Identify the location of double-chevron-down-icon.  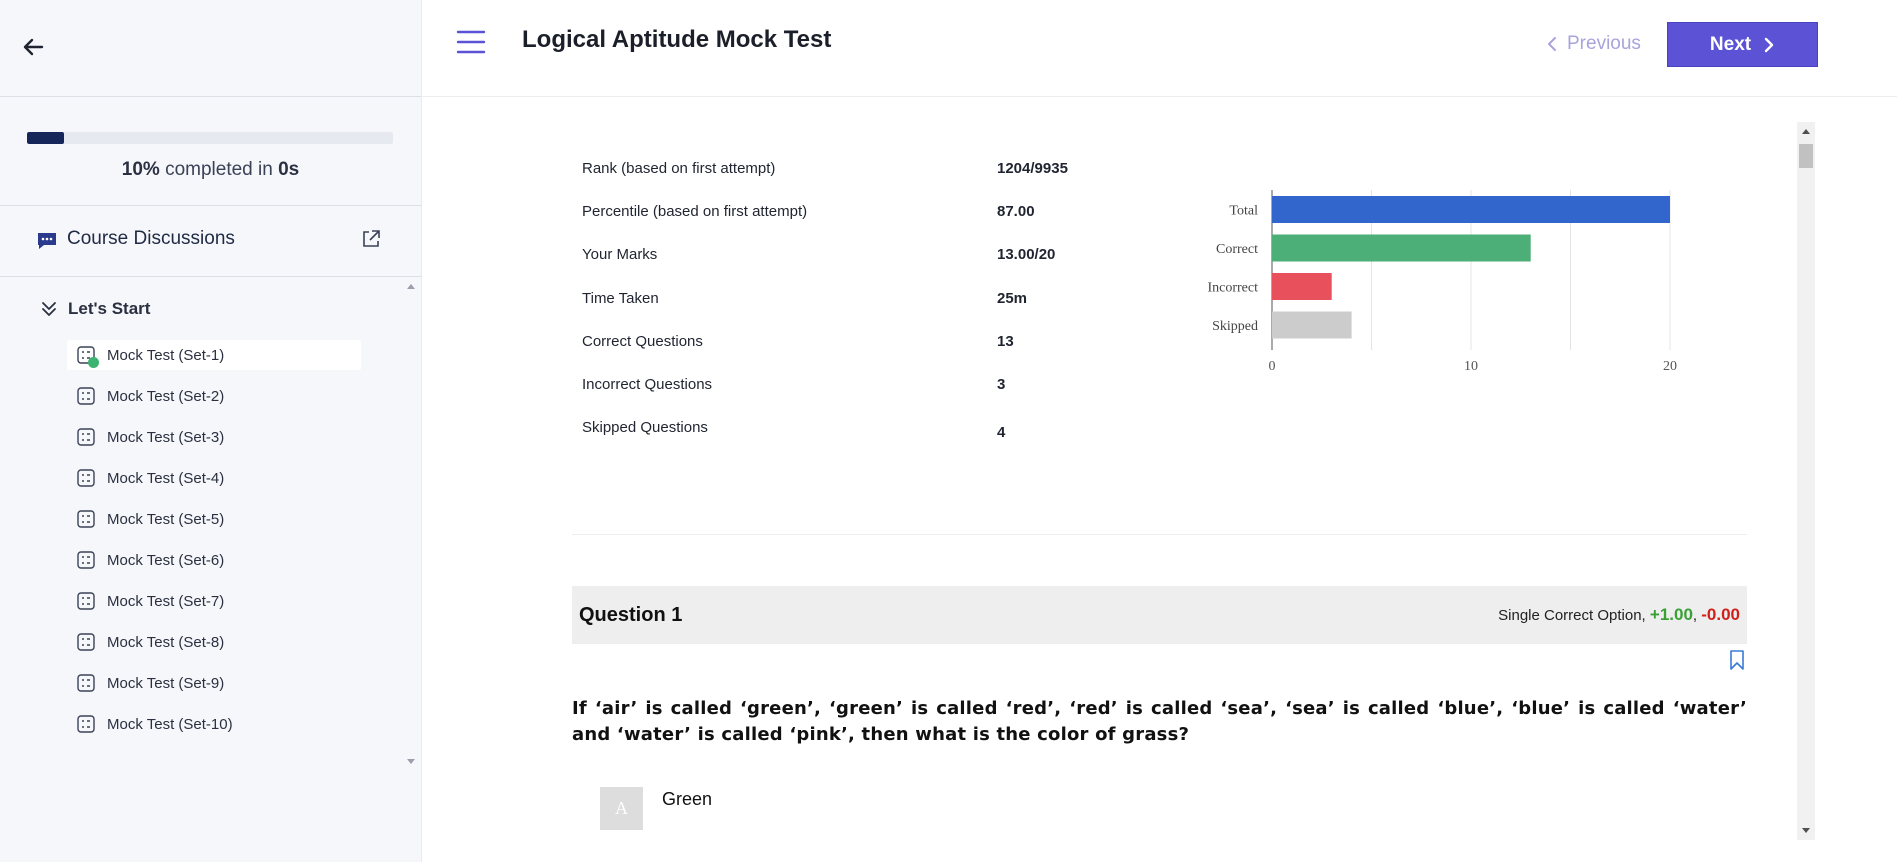
(49, 309).